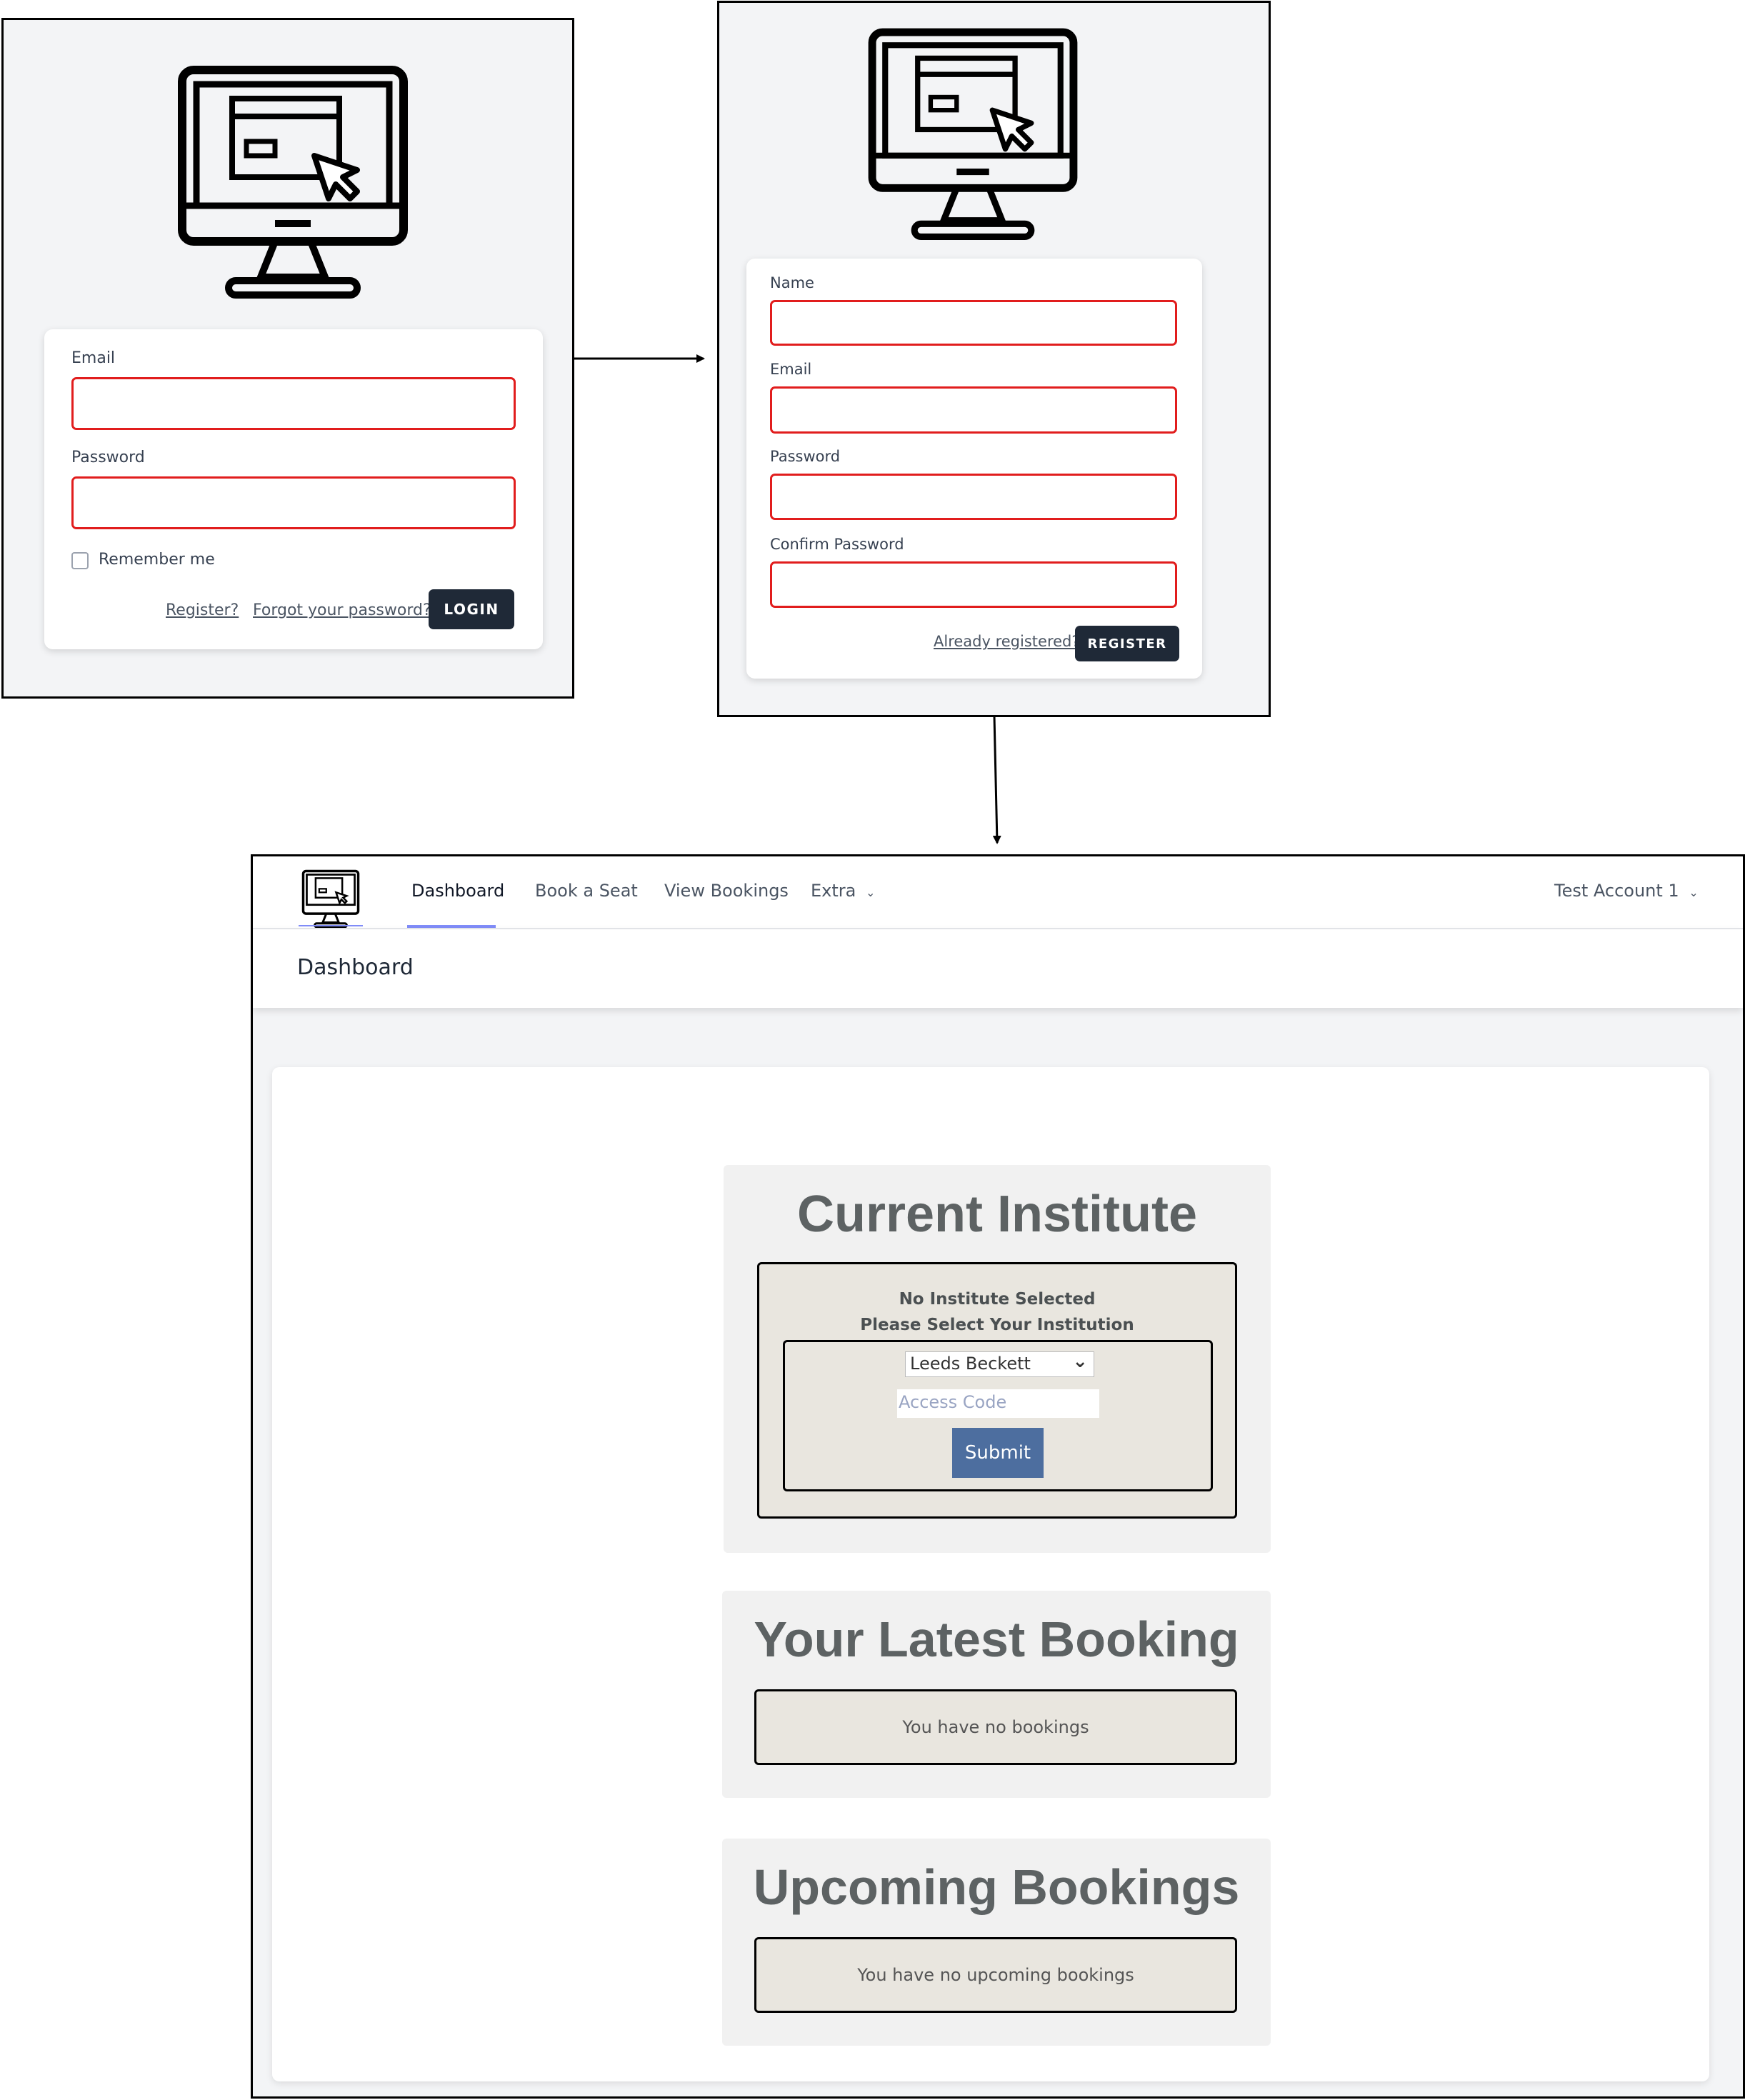 The width and height of the screenshot is (1745, 2100). Describe the element at coordinates (973, 323) in the screenshot. I see `name-field` at that location.